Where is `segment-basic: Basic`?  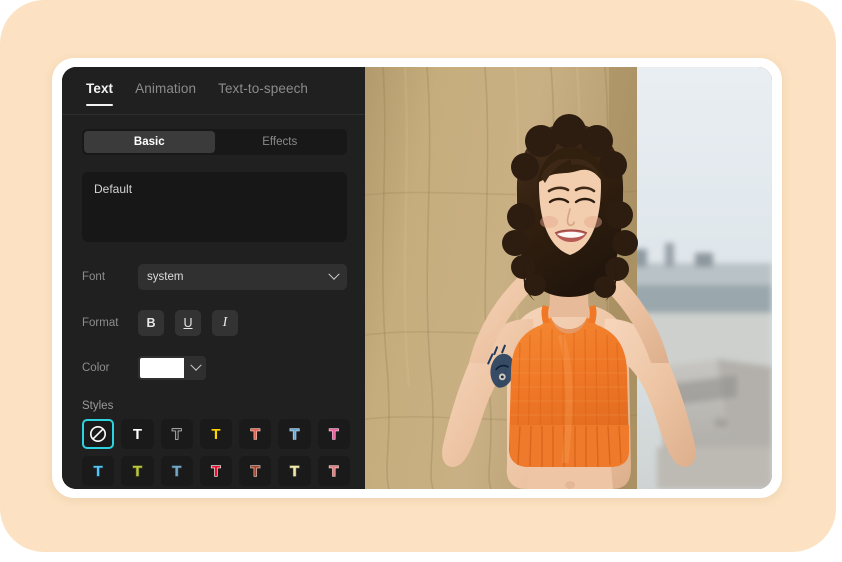
segment-basic: Basic is located at coordinates (149, 142).